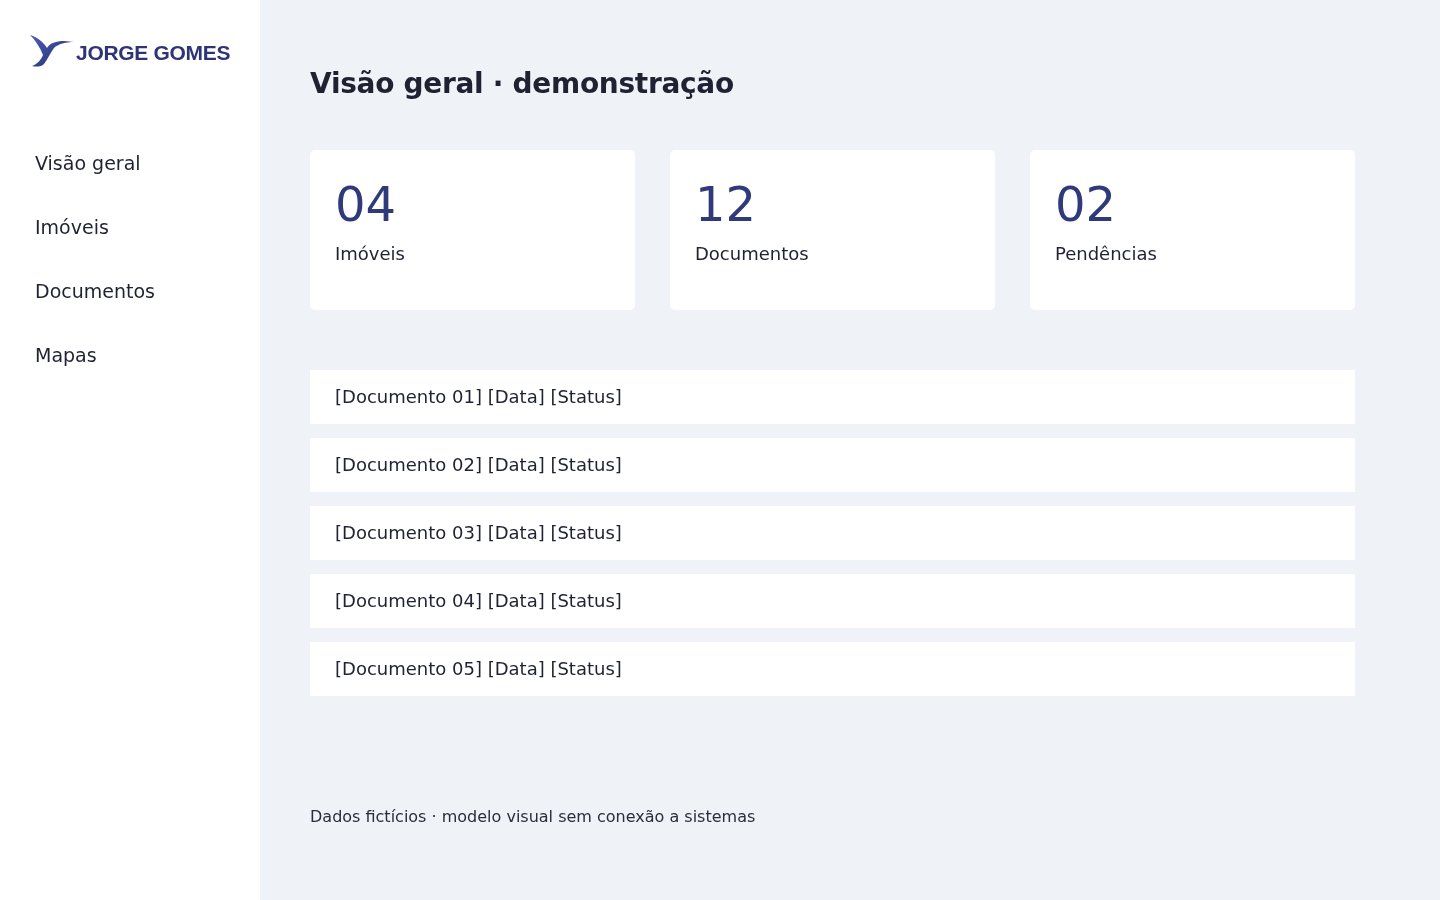  Describe the element at coordinates (832, 533) in the screenshot. I see `document-row: [Documento 03] [Data] [Status]` at that location.